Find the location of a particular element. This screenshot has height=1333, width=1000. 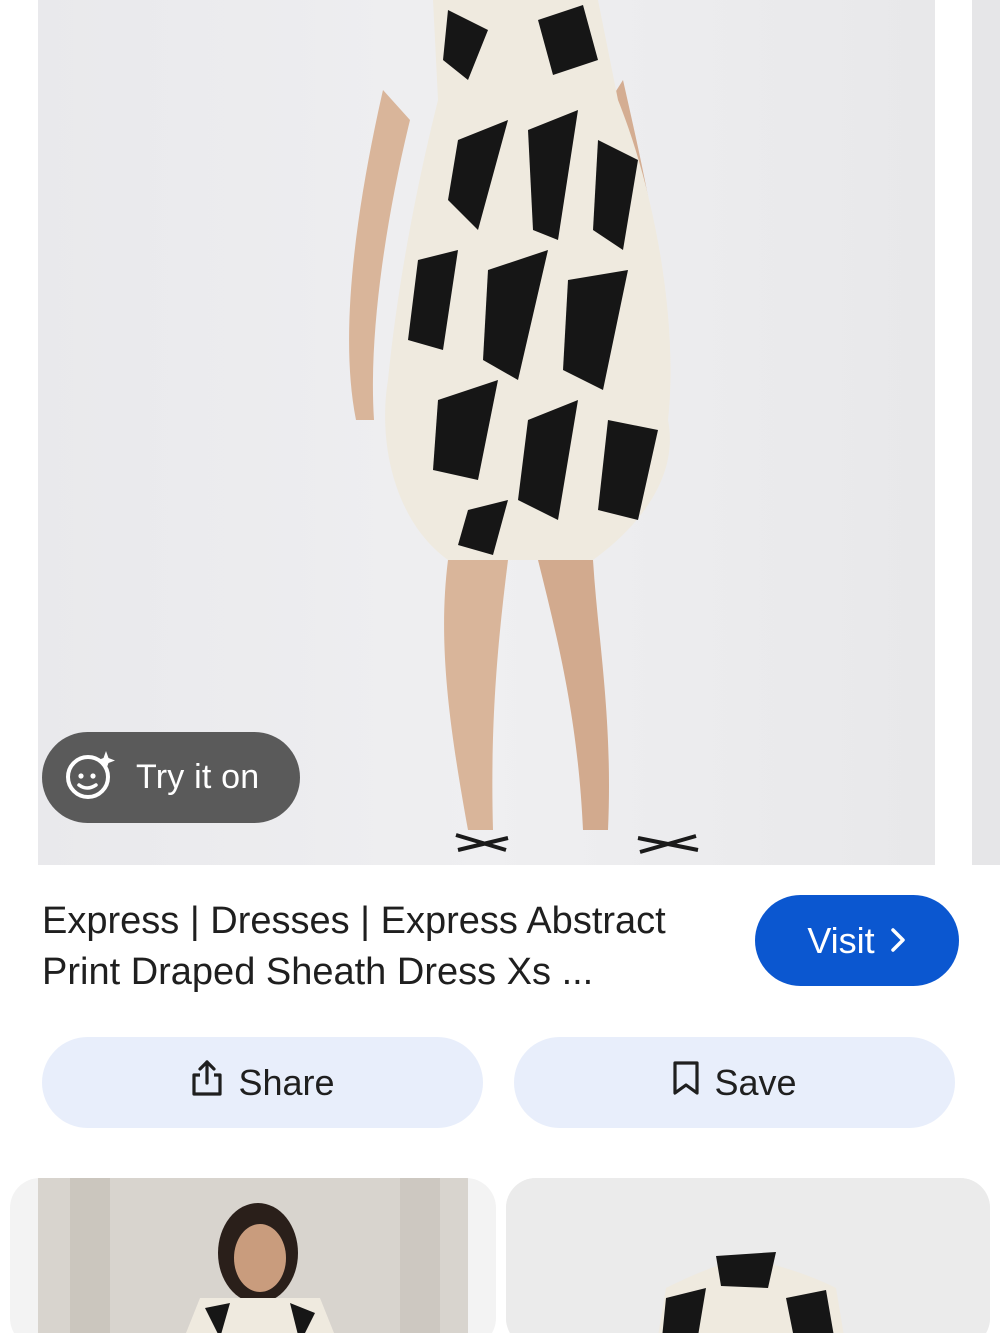

next-image-peek is located at coordinates (986, 432).